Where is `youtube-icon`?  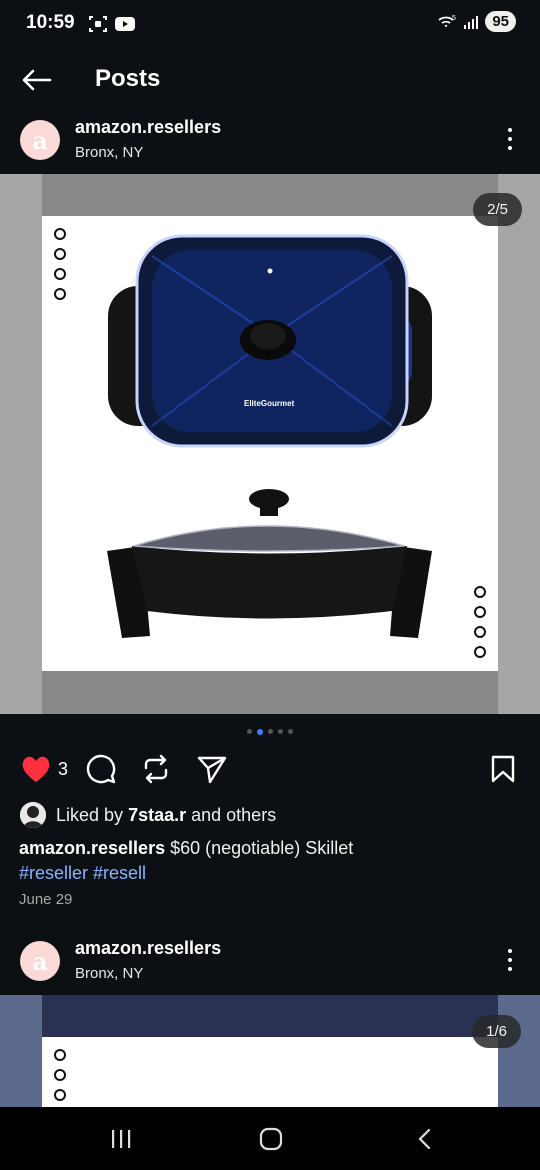
youtube-icon is located at coordinates (125, 24).